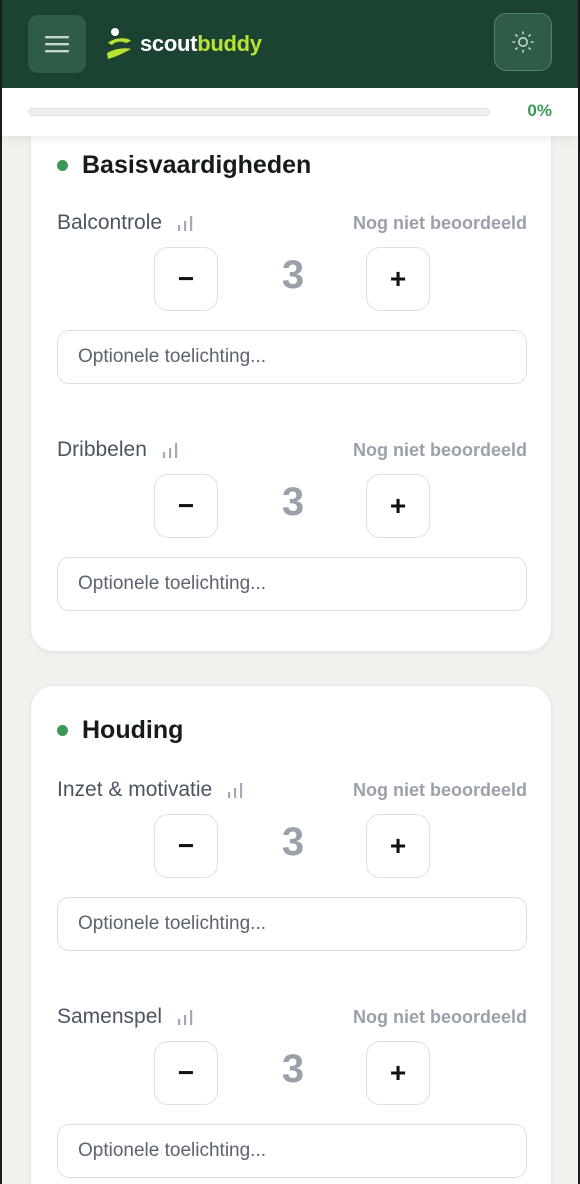 This screenshot has height=1184, width=580. I want to click on skill-name: Inzet & motivatie, so click(150, 790).